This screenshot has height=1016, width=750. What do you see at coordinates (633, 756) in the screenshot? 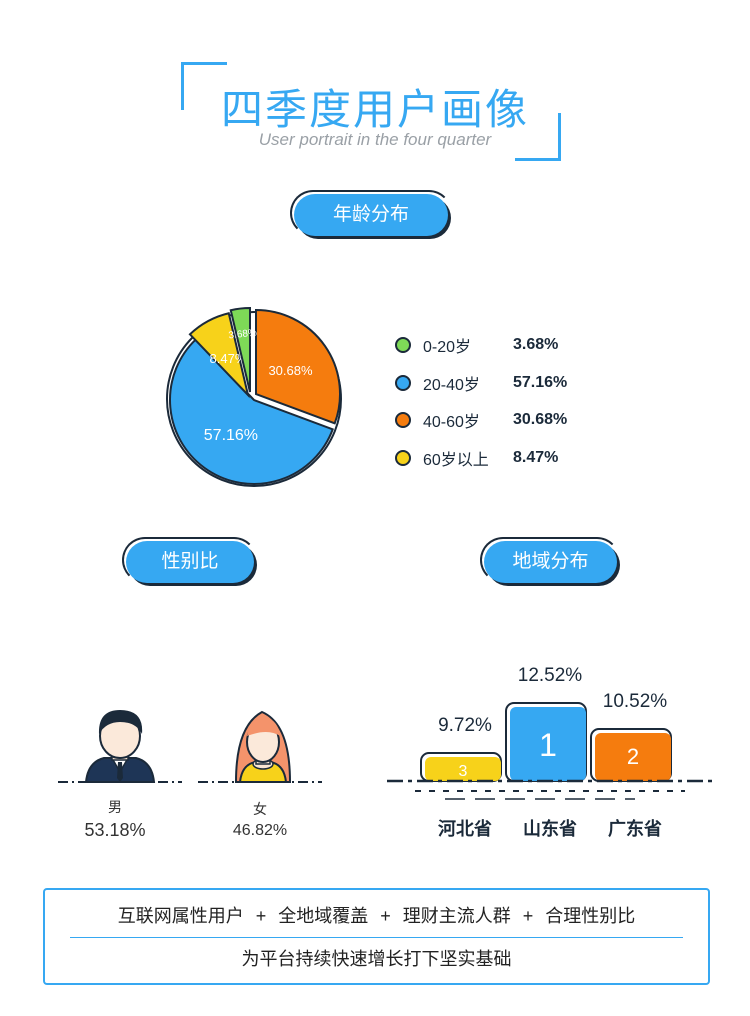
I see `bar-rank-label: 2` at bounding box center [633, 756].